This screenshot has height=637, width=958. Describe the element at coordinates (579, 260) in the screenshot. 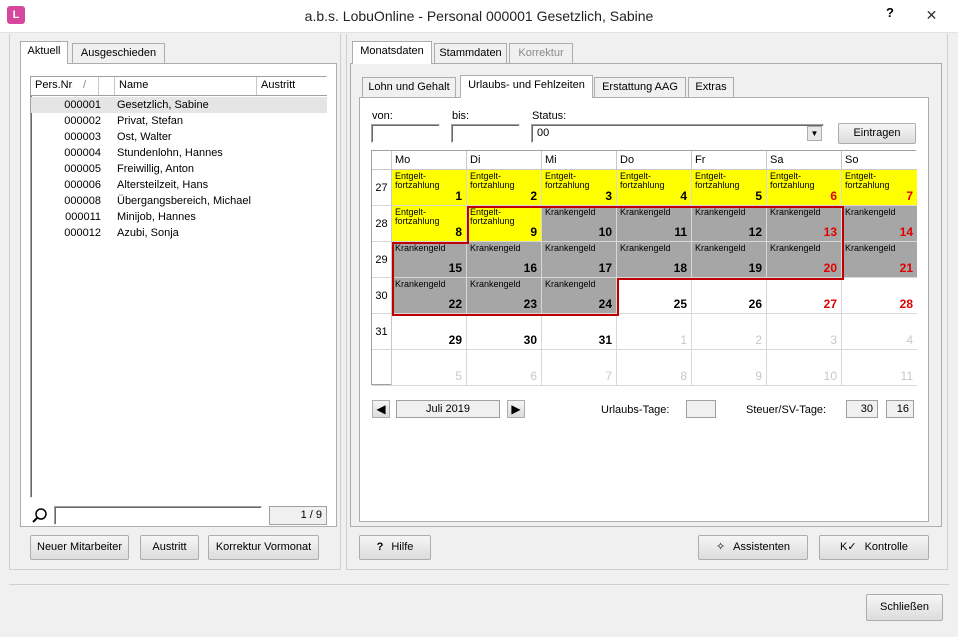

I see `calendar-day-cell: Krankengeld 17` at that location.